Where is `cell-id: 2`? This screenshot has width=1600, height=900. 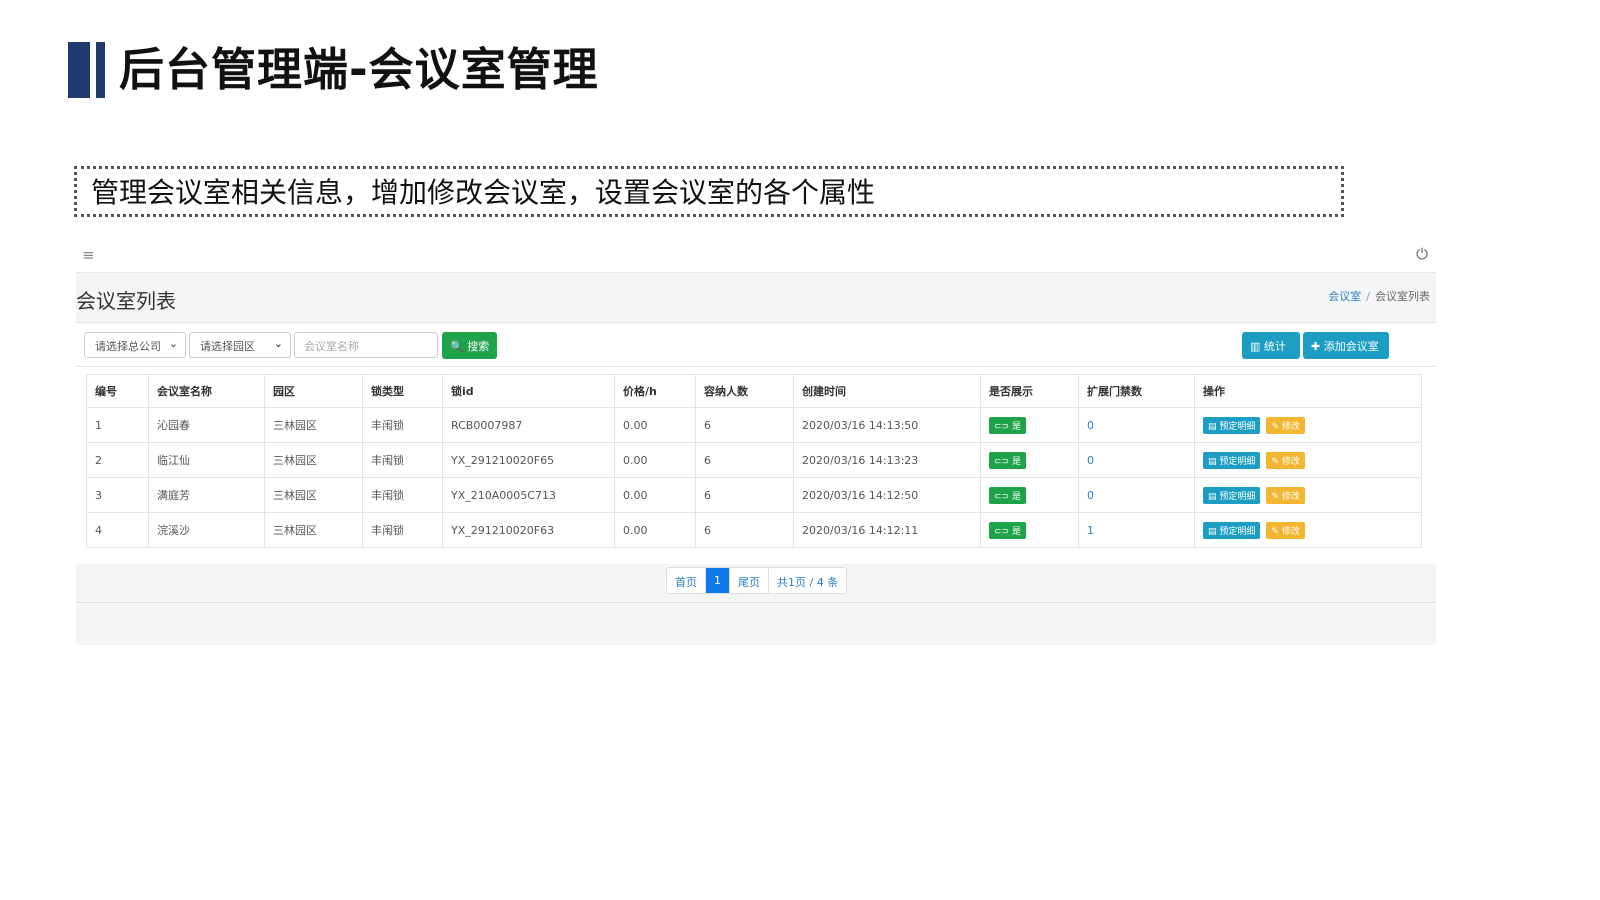 cell-id: 2 is located at coordinates (117, 460).